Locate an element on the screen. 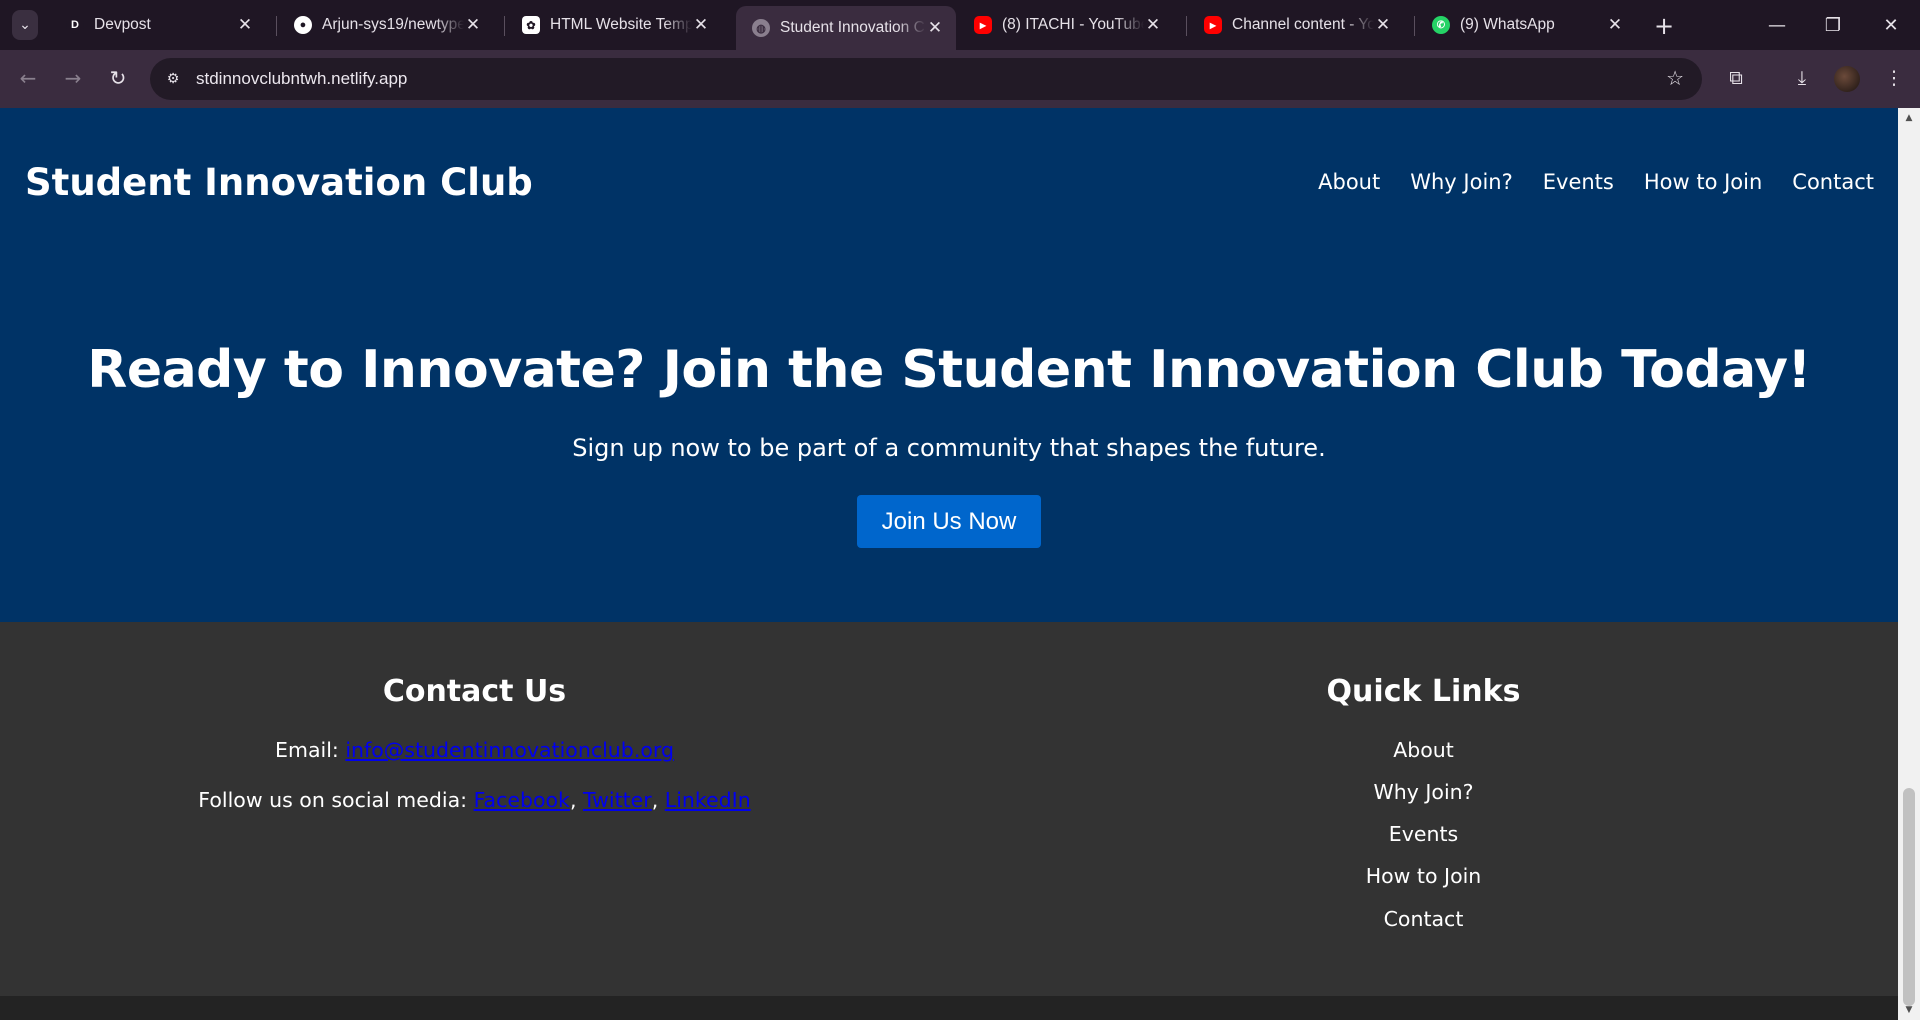 Image resolution: width=1920 pixels, height=1020 pixels. tab-github: ● Arjun-sys19/newtype ✕ is located at coordinates (386, 25).